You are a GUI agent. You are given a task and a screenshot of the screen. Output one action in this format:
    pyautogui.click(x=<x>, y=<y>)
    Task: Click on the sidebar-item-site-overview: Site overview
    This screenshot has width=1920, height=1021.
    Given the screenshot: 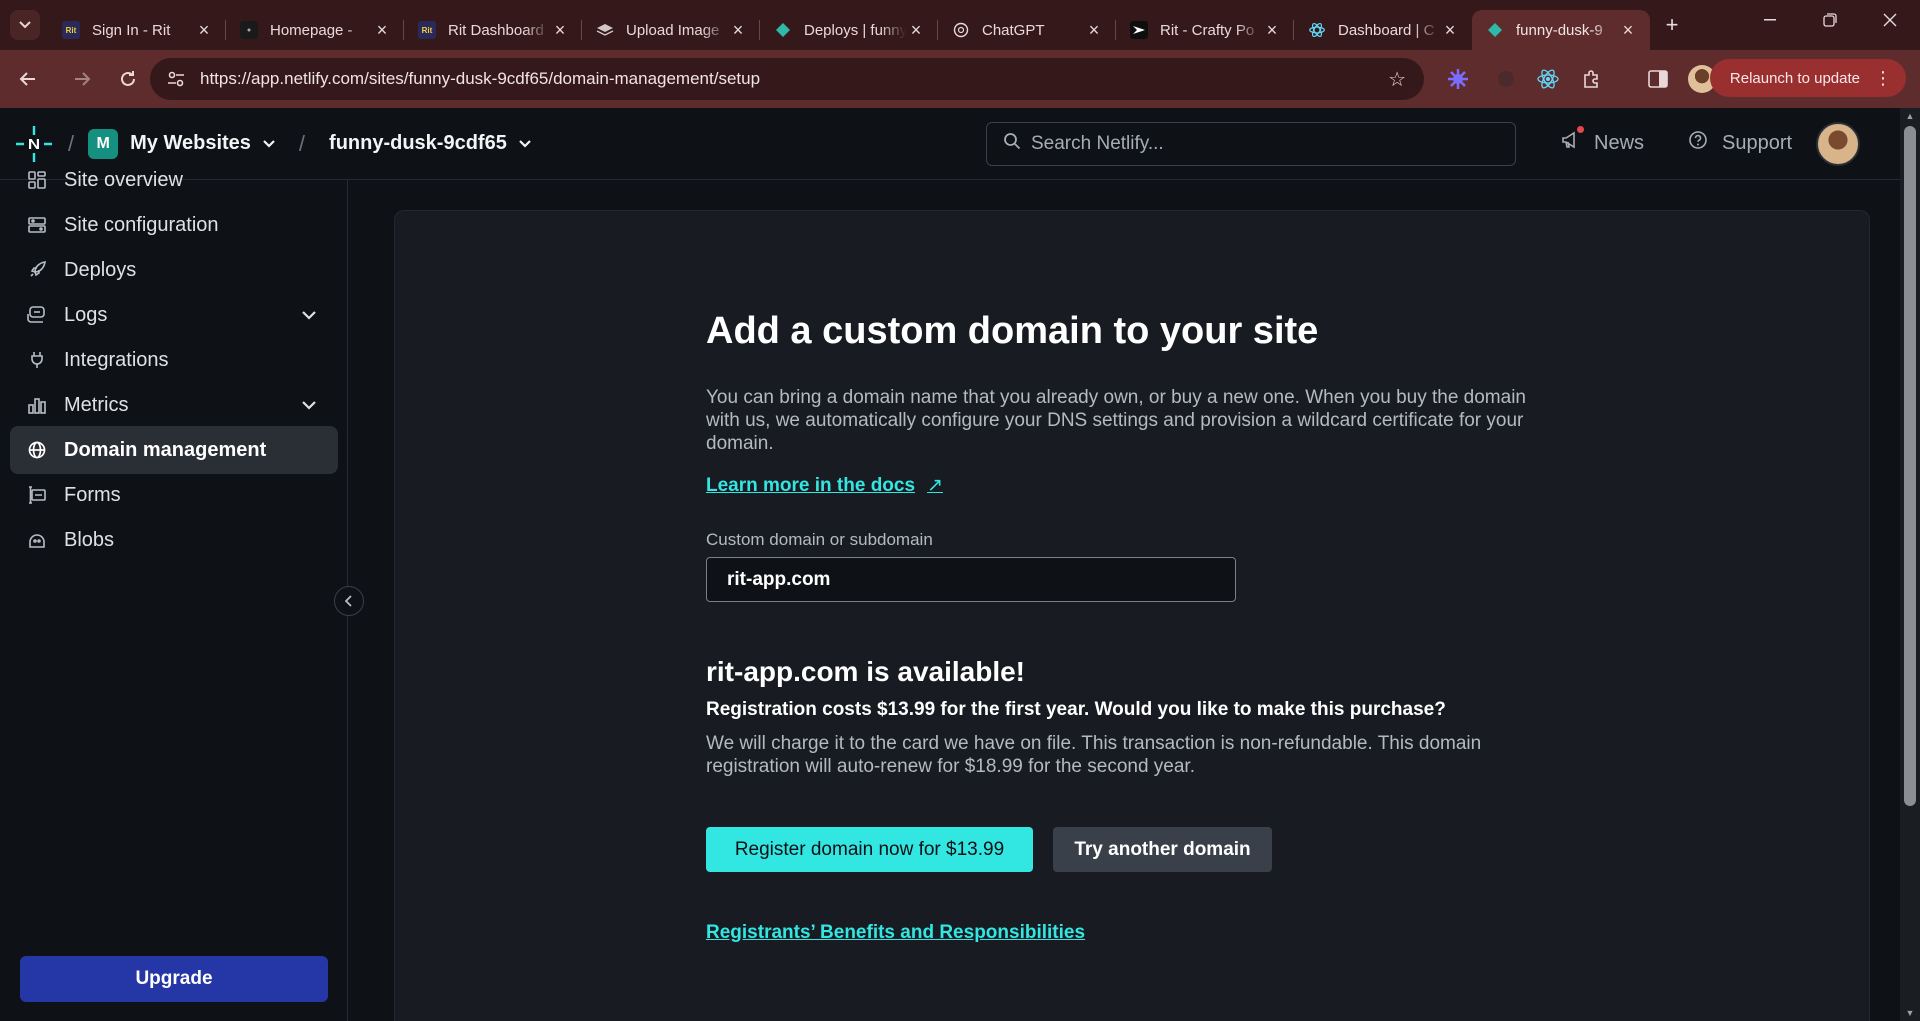 What is the action you would take?
    pyautogui.click(x=174, y=180)
    